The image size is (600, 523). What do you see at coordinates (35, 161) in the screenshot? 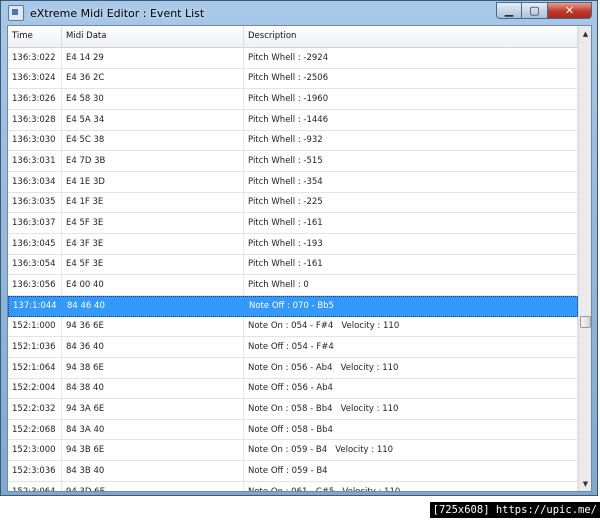
I see `cell-time: 136:3:031` at bounding box center [35, 161].